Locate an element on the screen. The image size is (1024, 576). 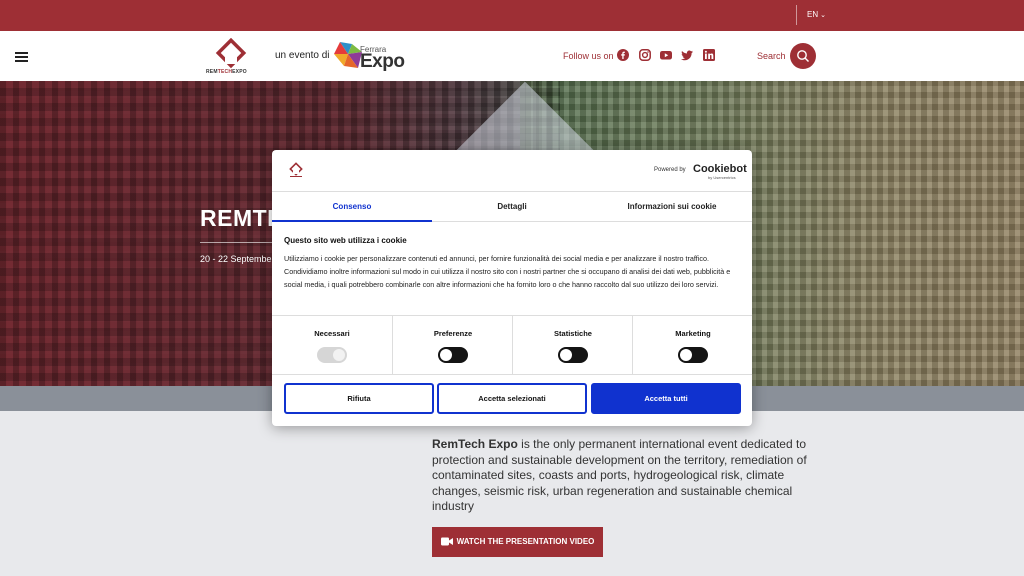
cookiebot-logo: Cookiebot is located at coordinates (720, 169).